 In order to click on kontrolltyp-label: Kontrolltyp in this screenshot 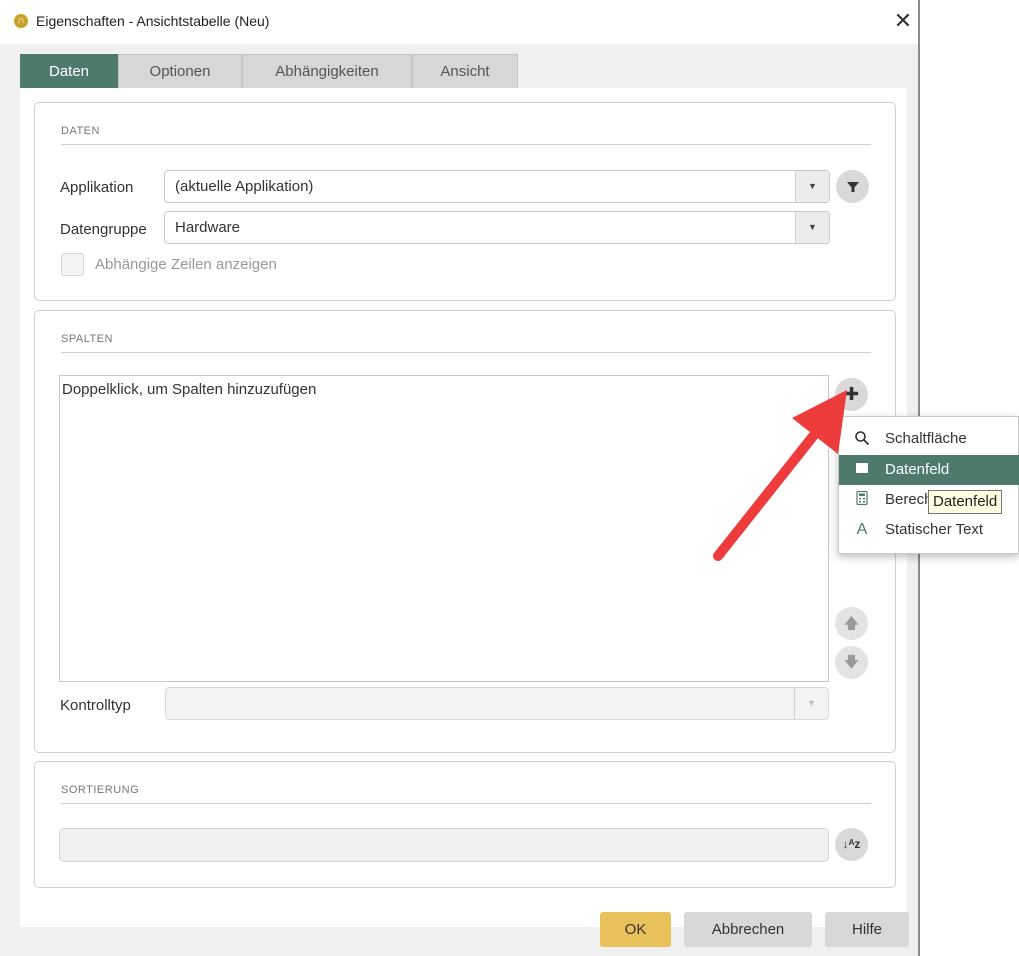, I will do `click(95, 705)`.